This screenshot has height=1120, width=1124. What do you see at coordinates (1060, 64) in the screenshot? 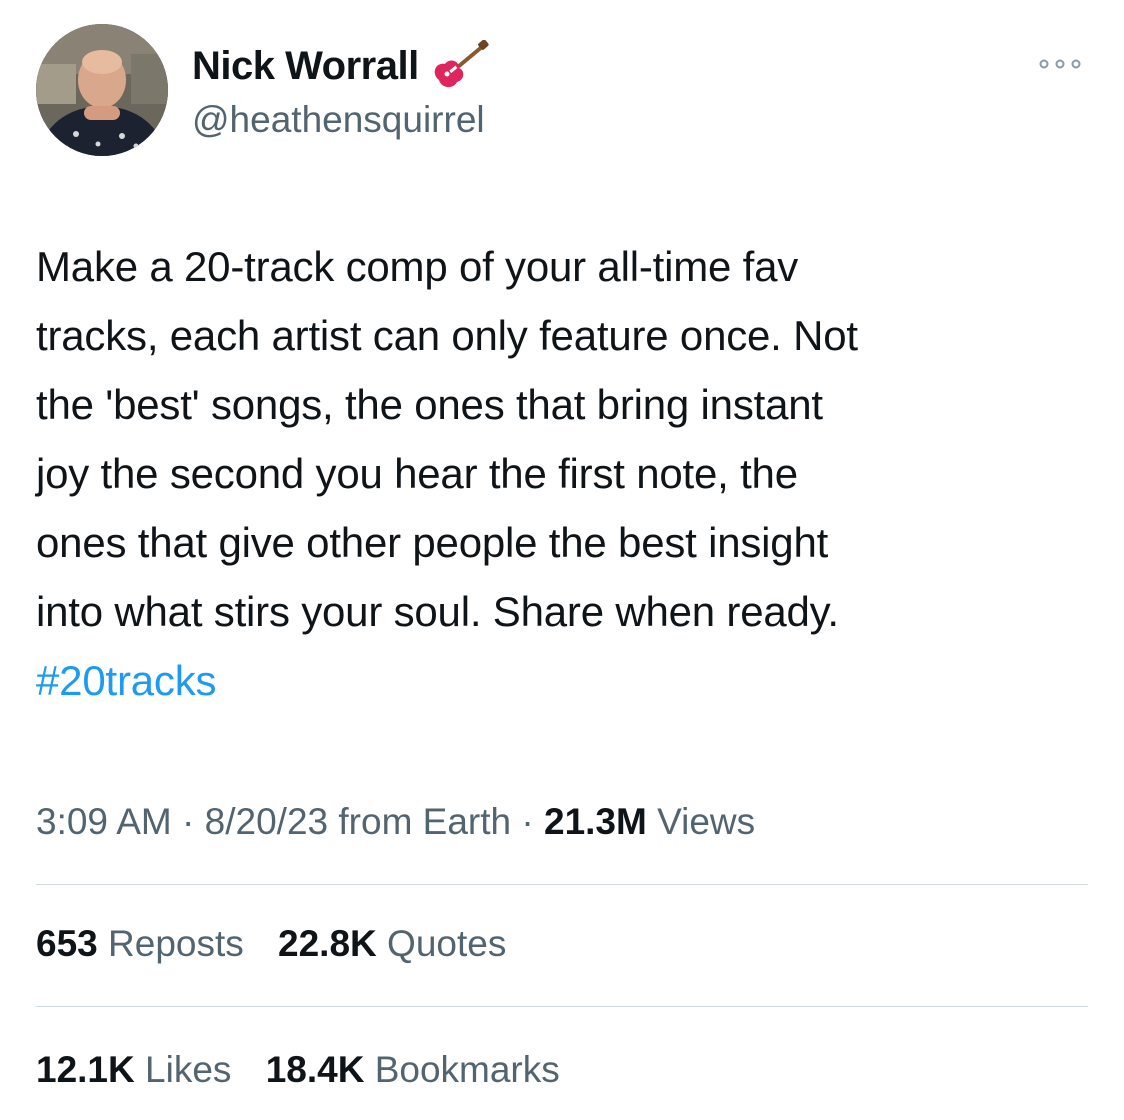
I see `more-options-icon` at bounding box center [1060, 64].